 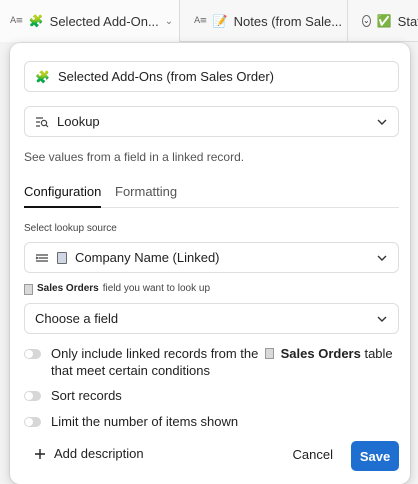 I want to click on add-description-label: Add description, so click(x=99, y=453).